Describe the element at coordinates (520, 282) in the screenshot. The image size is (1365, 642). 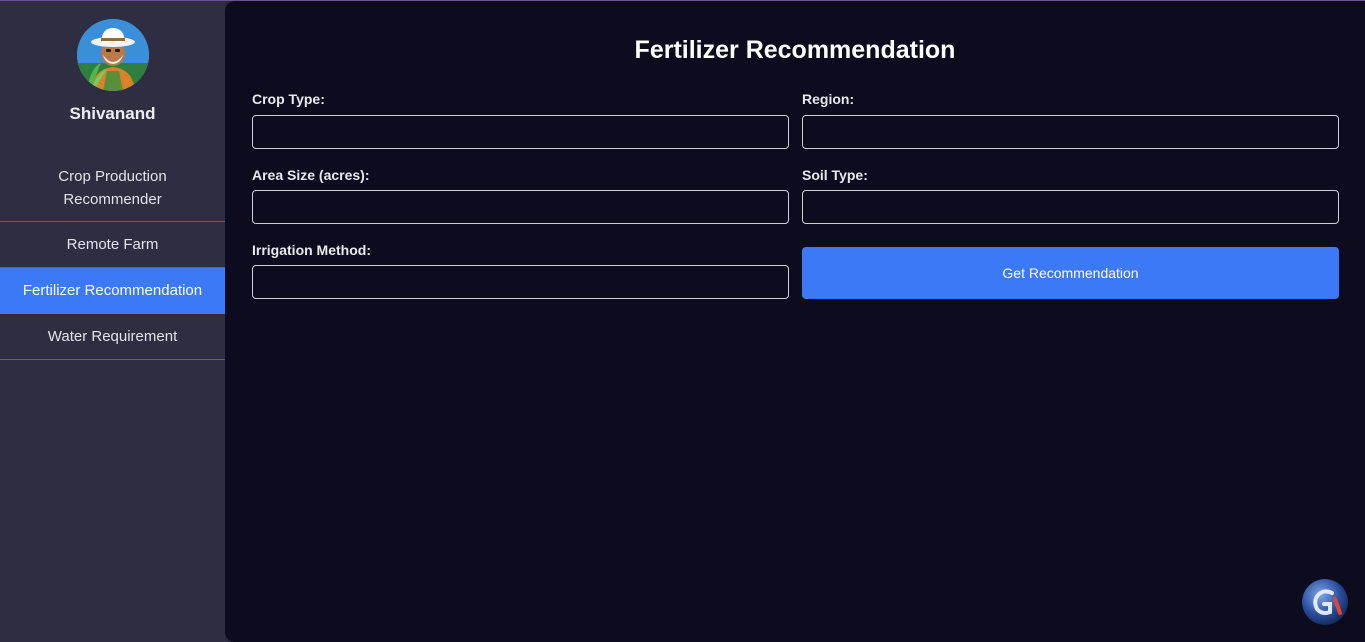
I see `irrigation-method-input` at that location.